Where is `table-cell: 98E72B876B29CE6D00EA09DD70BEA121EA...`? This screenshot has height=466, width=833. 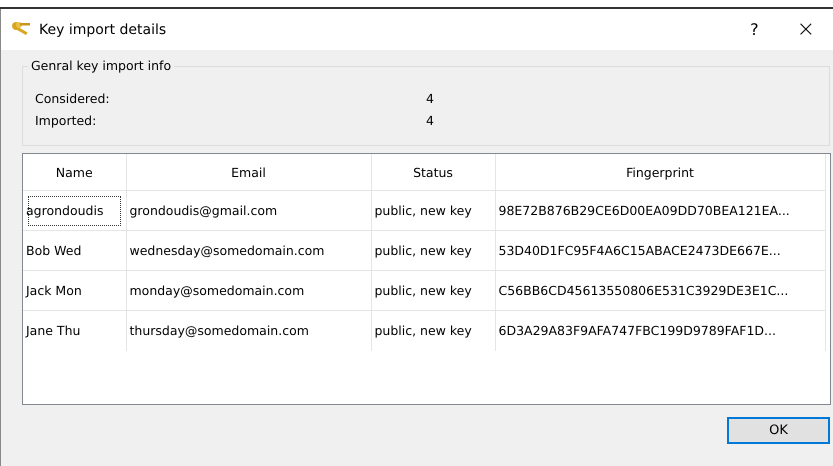
table-cell: 98E72B876B29CE6D00EA09DD70BEA121EA... is located at coordinates (660, 210).